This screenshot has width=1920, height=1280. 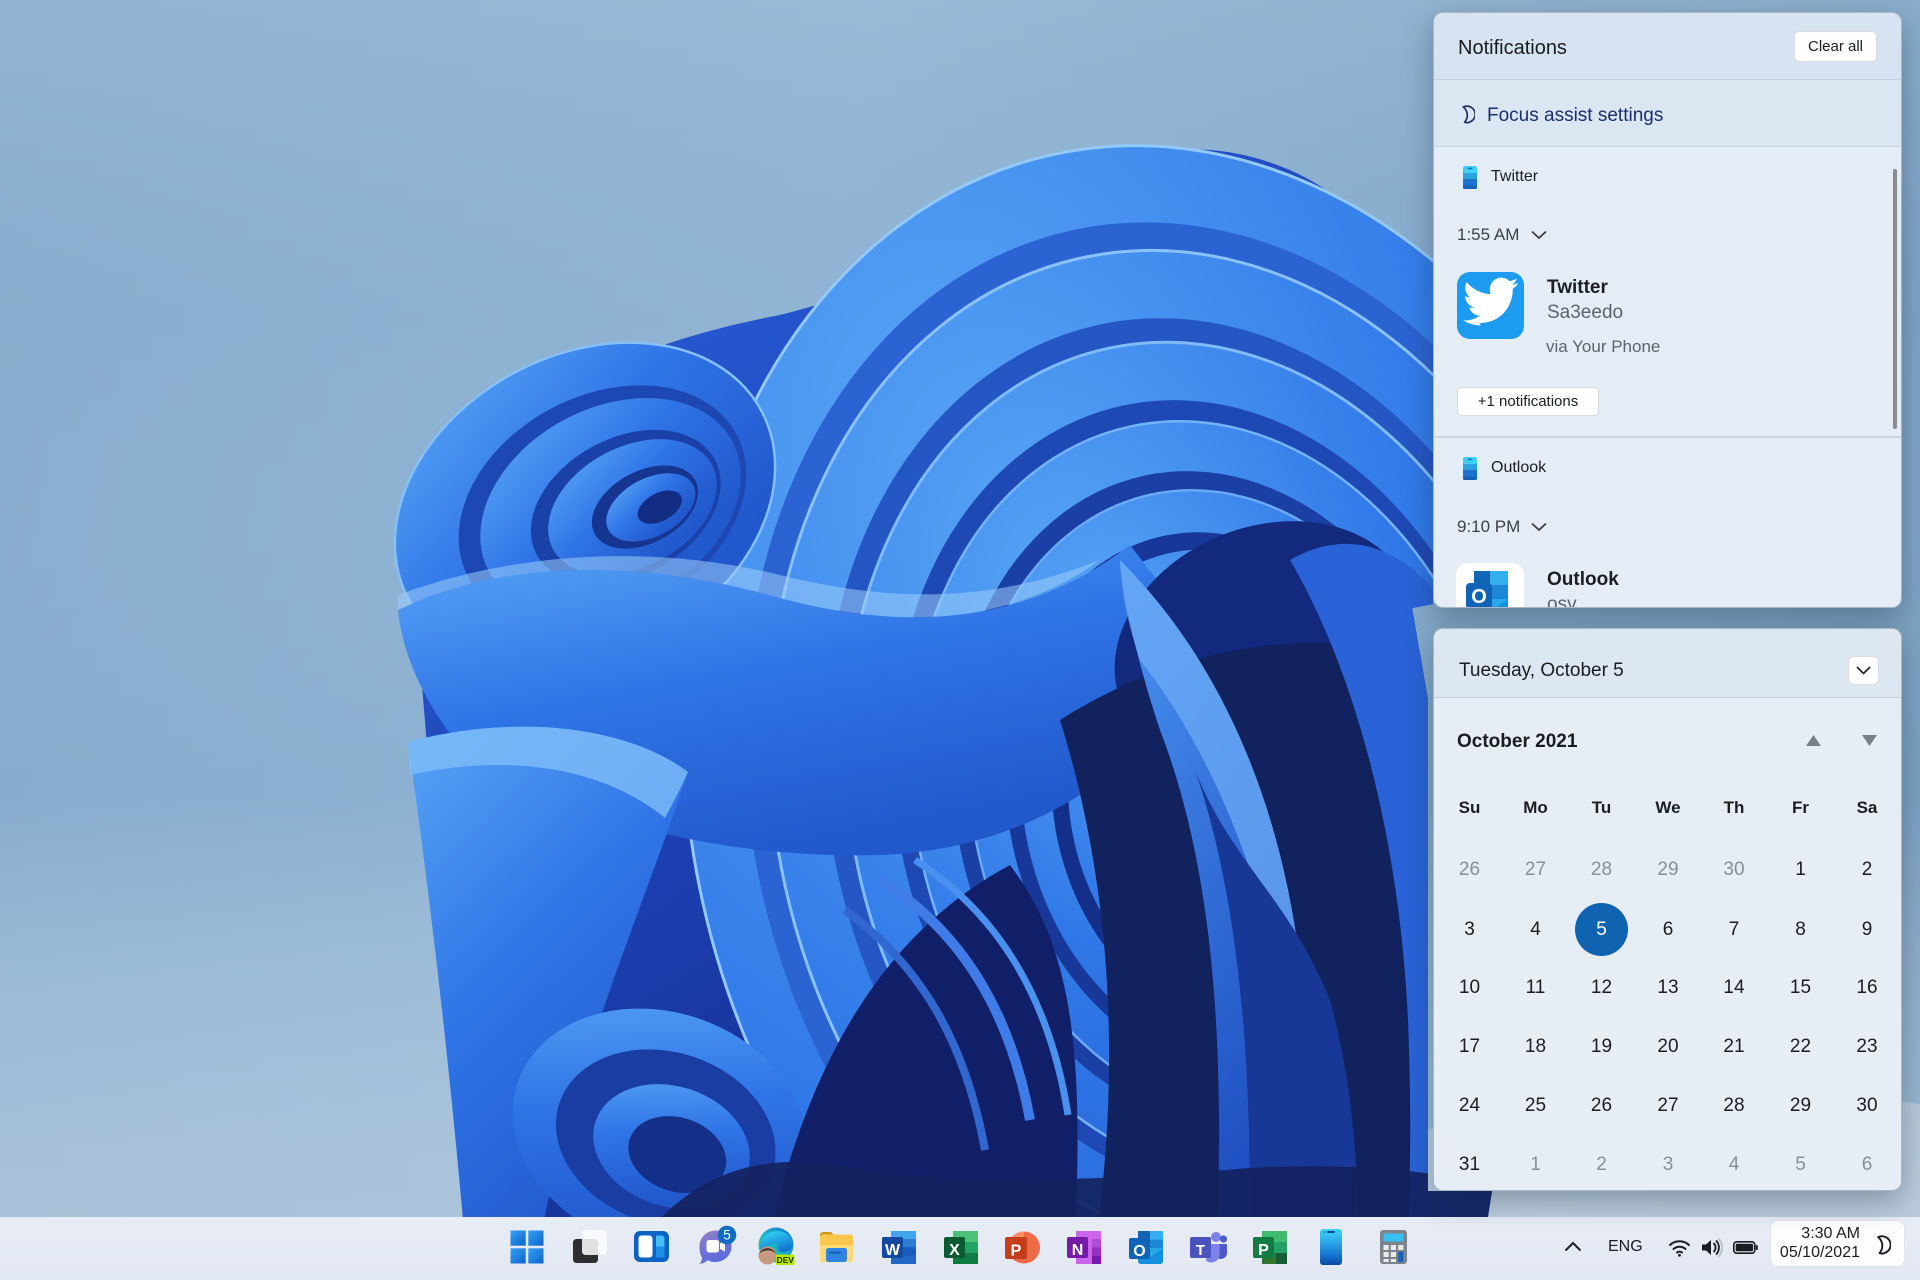 I want to click on svg-text: N, so click(x=1078, y=1250).